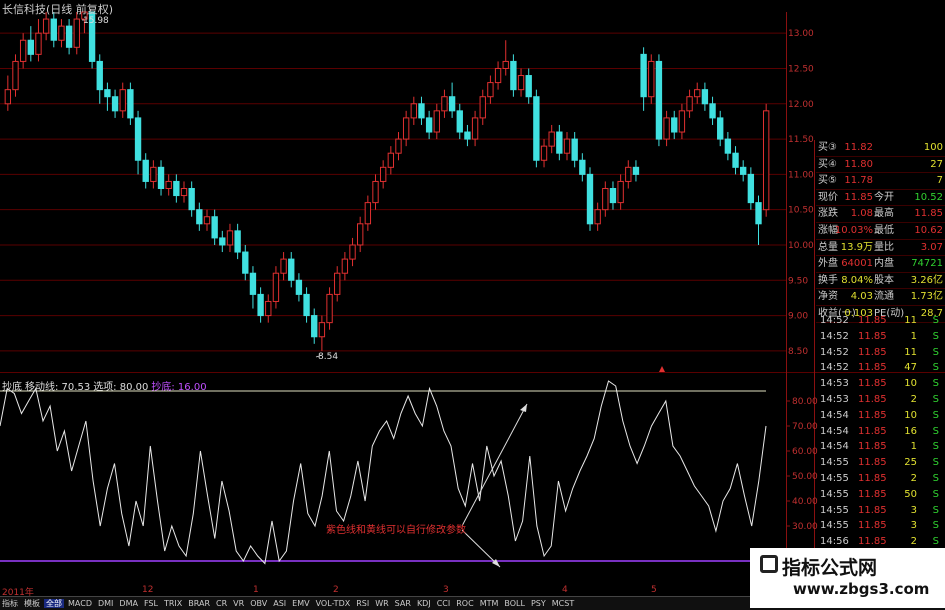 The image size is (945, 610). Describe the element at coordinates (928, 214) in the screenshot. I see `quote-value-2: 11.85` at that location.